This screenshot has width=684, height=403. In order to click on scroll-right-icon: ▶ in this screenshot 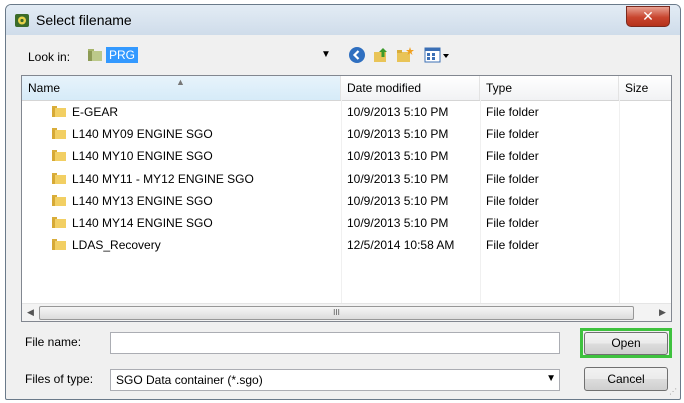, I will do `click(662, 312)`.